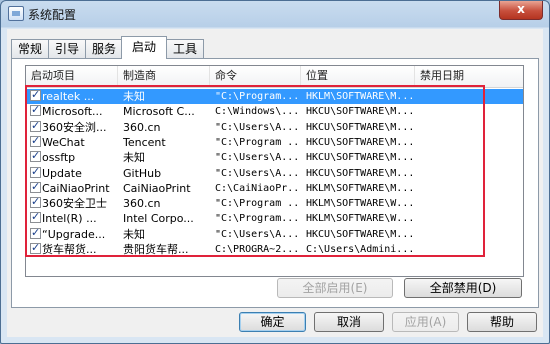 The image size is (550, 344). Describe the element at coordinates (502, 322) in the screenshot. I see `help-button: 帮助` at that location.